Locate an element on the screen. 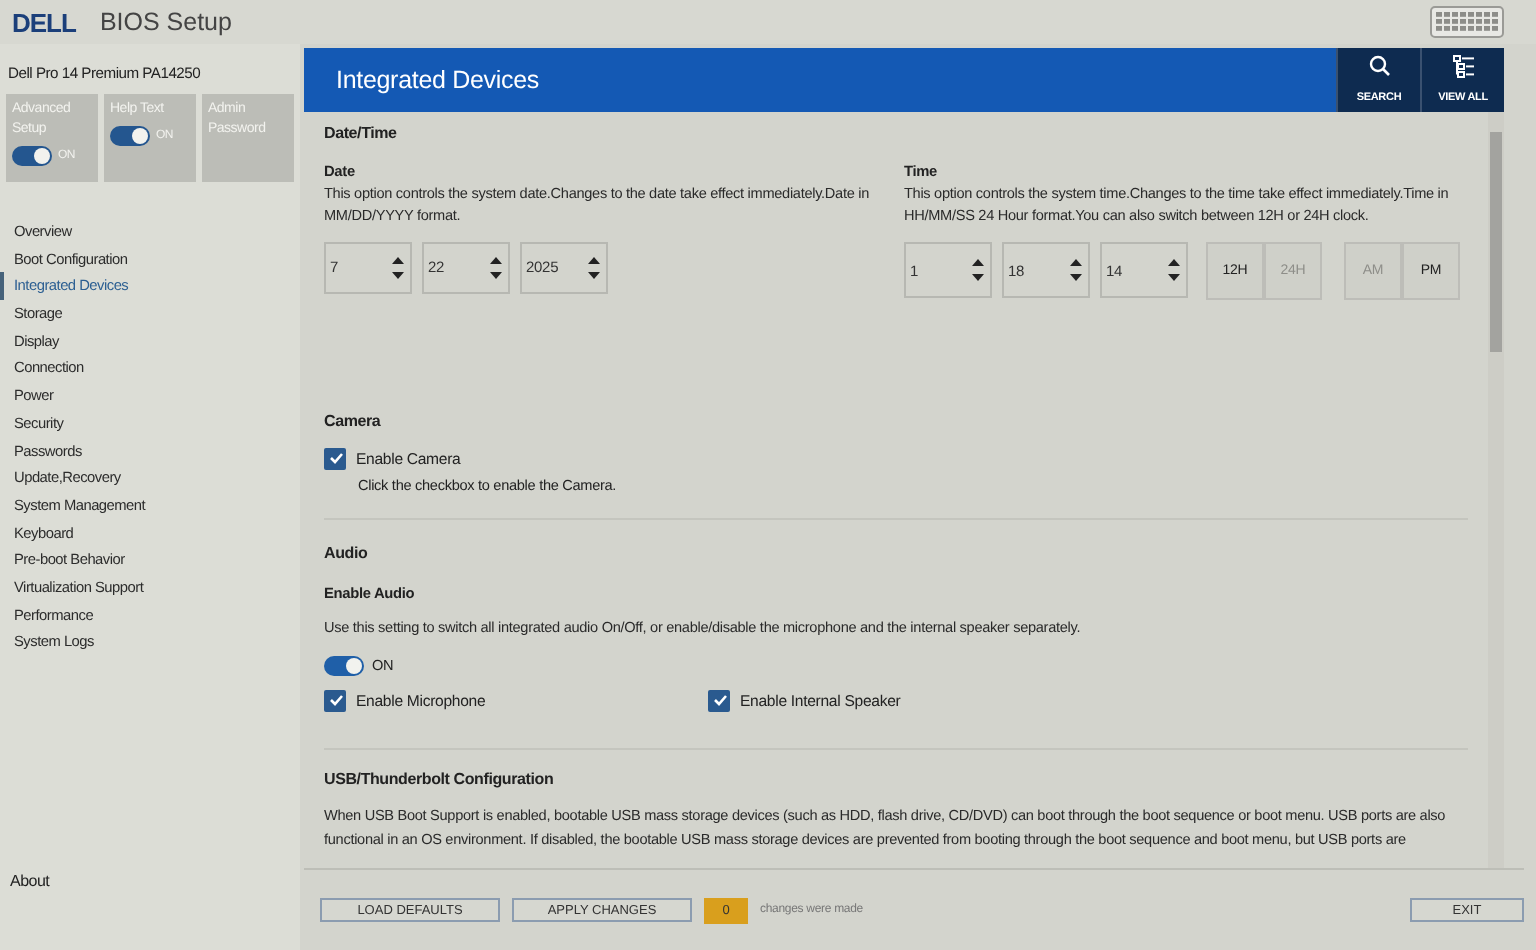  app-title: BIOS Setup is located at coordinates (165, 22).